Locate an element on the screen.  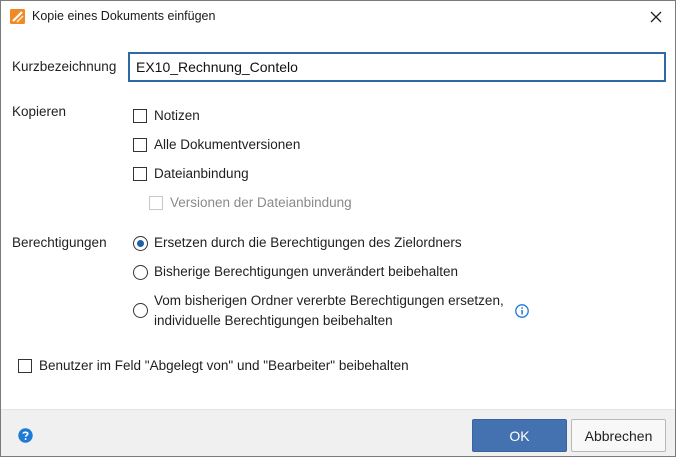
ok-button: OK is located at coordinates (519, 435).